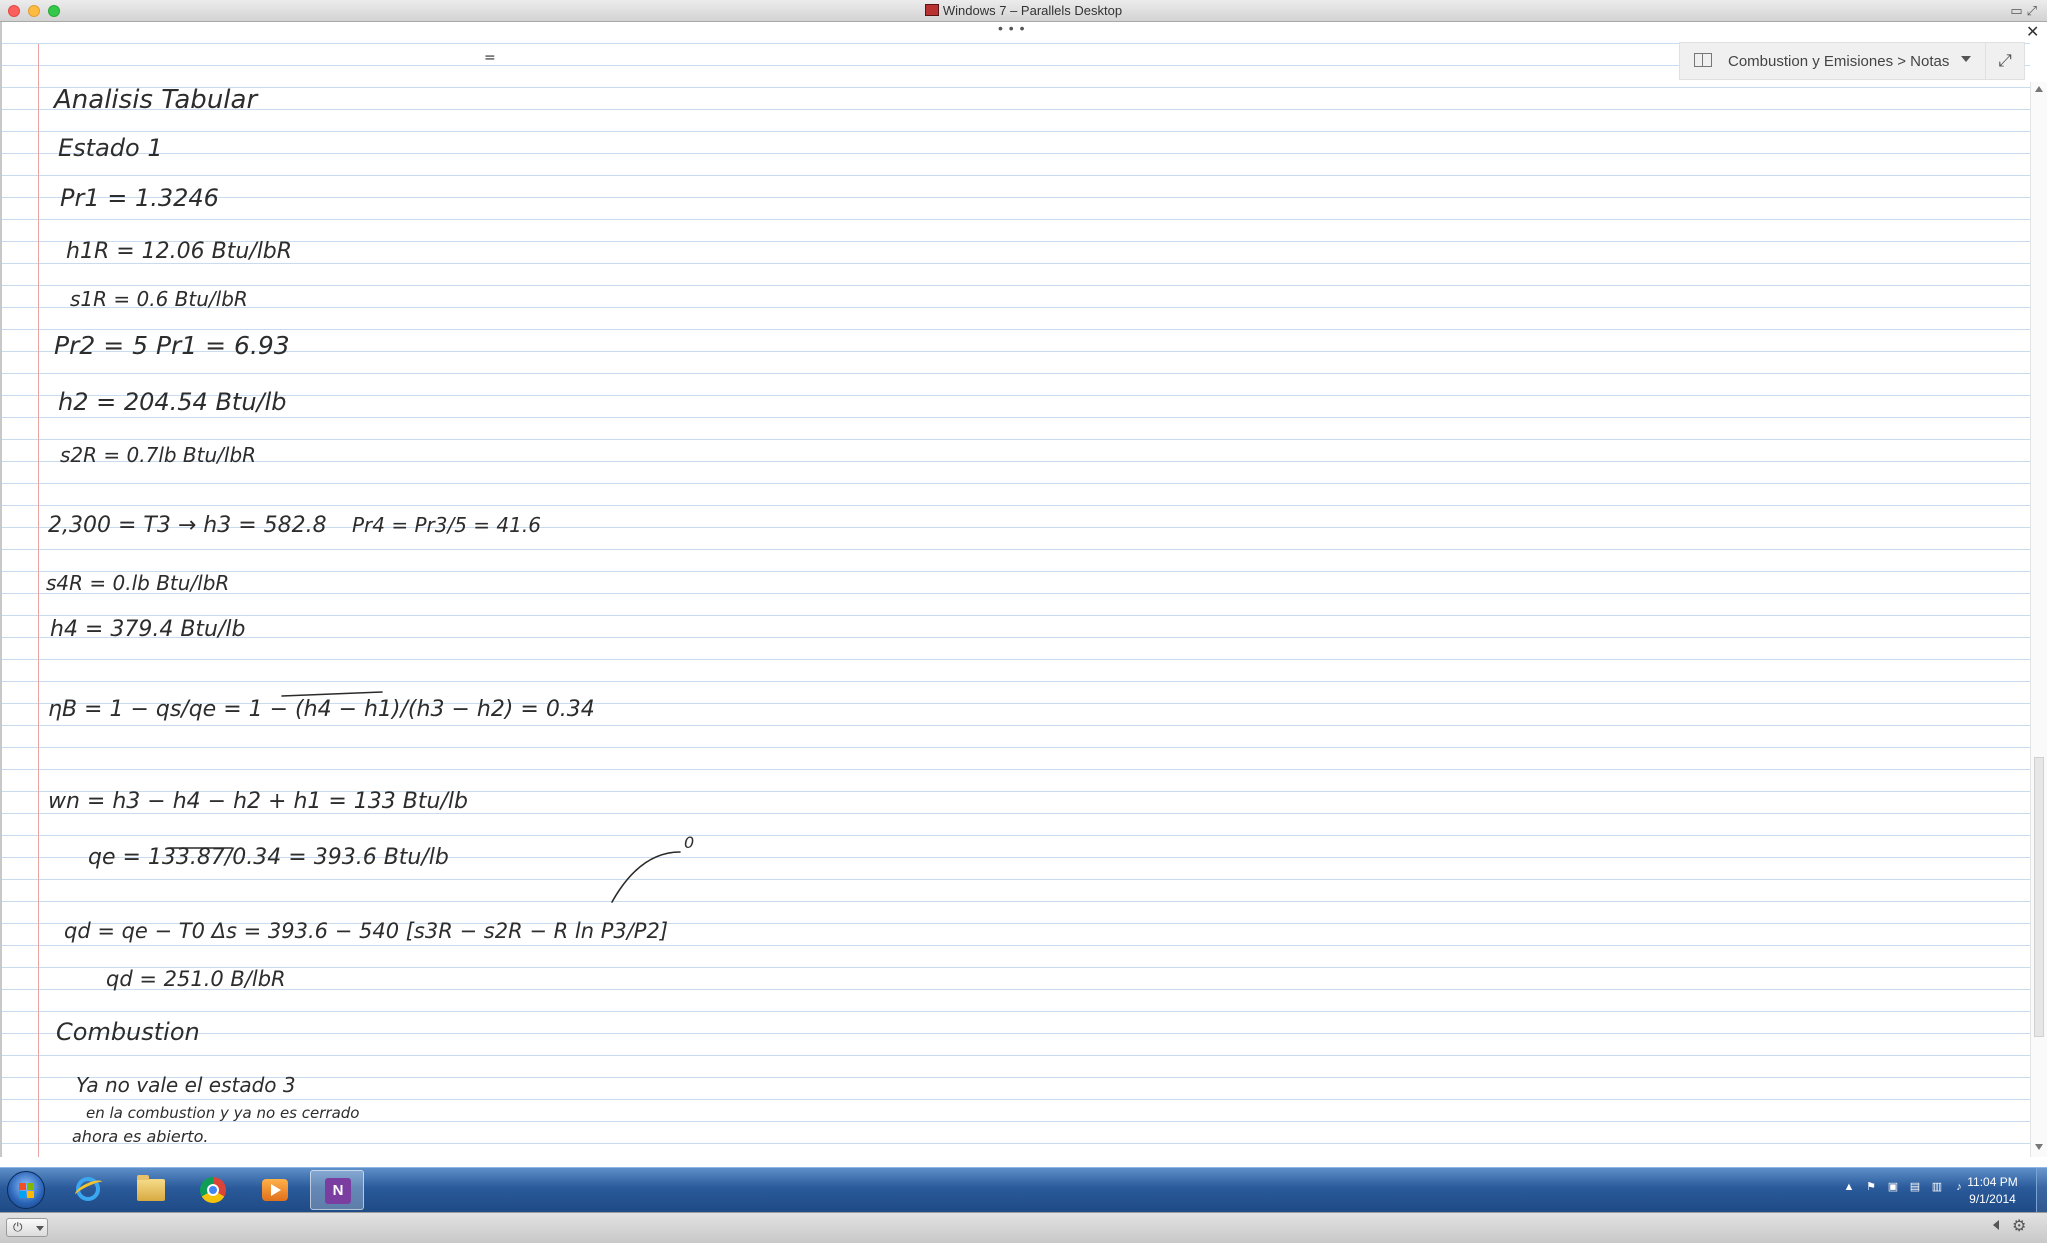 Image resolution: width=2047 pixels, height=1243 pixels. Describe the element at coordinates (137, 583) in the screenshot. I see `ink-s4: s4R = 0.lb Btu/lbR` at that location.